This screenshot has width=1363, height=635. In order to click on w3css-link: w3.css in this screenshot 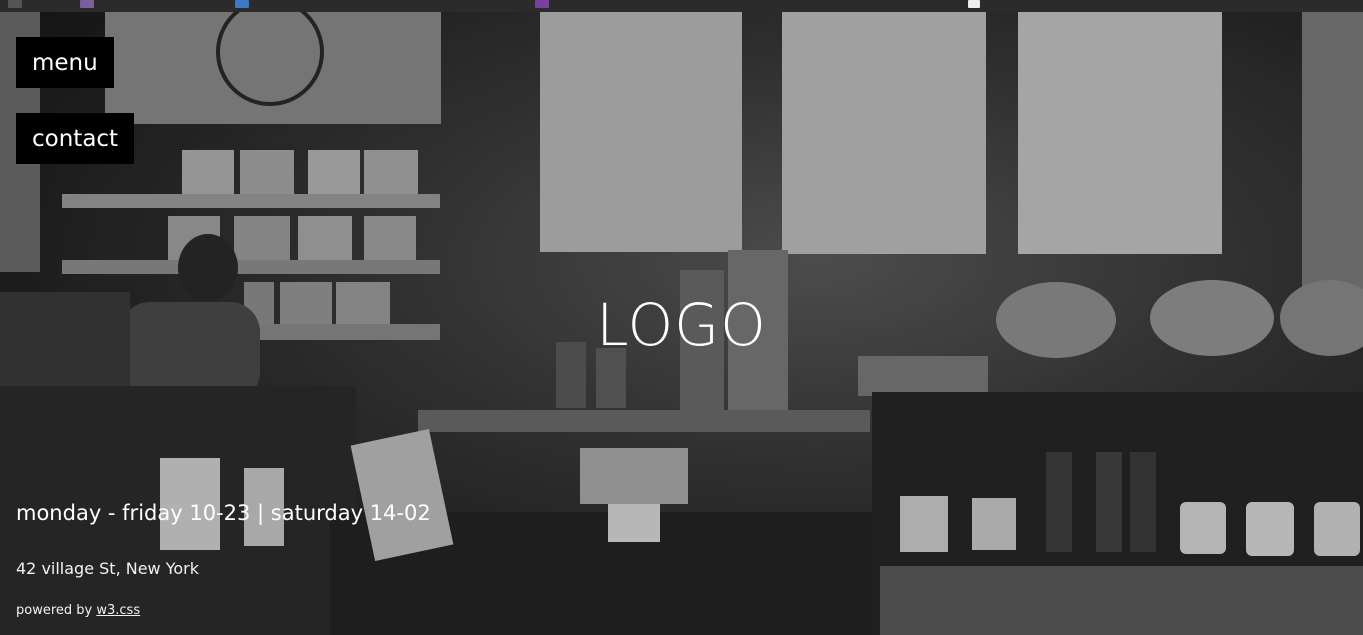, I will do `click(118, 610)`.